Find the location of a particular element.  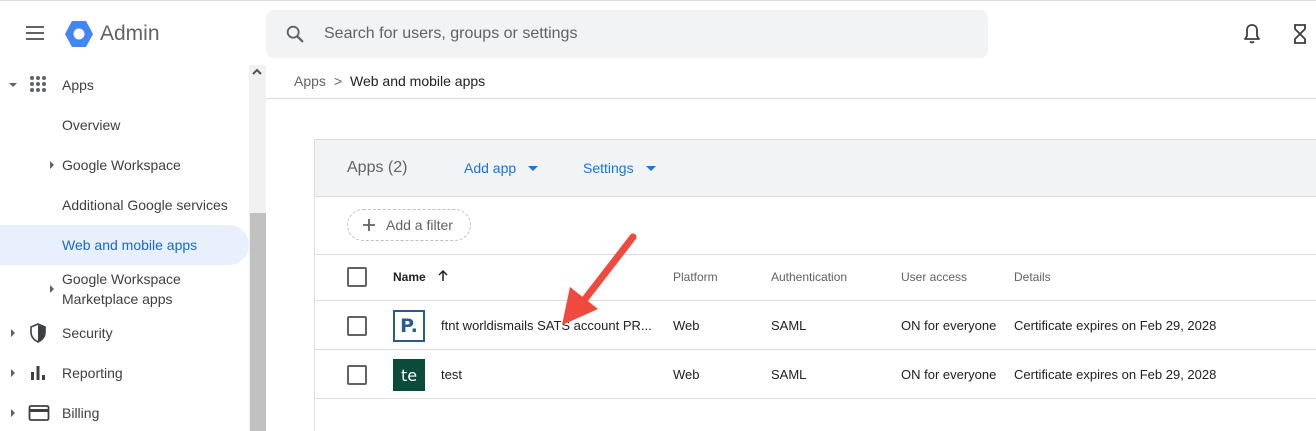

sidebar-item-label: Google Workspace Marketplace apps is located at coordinates (121, 289).